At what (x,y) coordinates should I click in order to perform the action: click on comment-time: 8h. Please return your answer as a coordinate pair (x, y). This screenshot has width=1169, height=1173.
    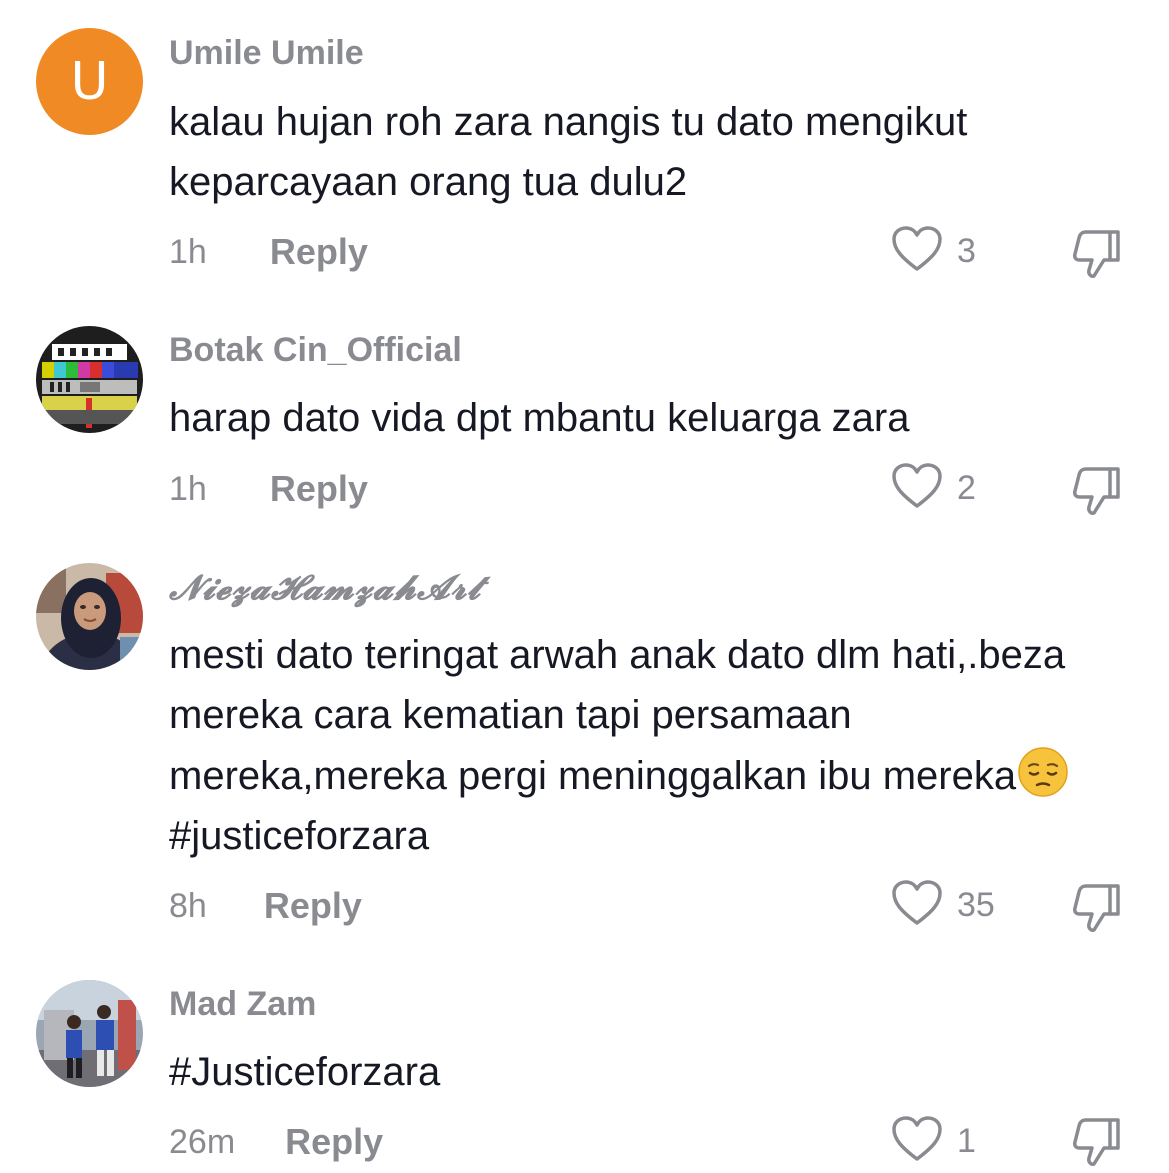
    Looking at the image, I should click on (188, 905).